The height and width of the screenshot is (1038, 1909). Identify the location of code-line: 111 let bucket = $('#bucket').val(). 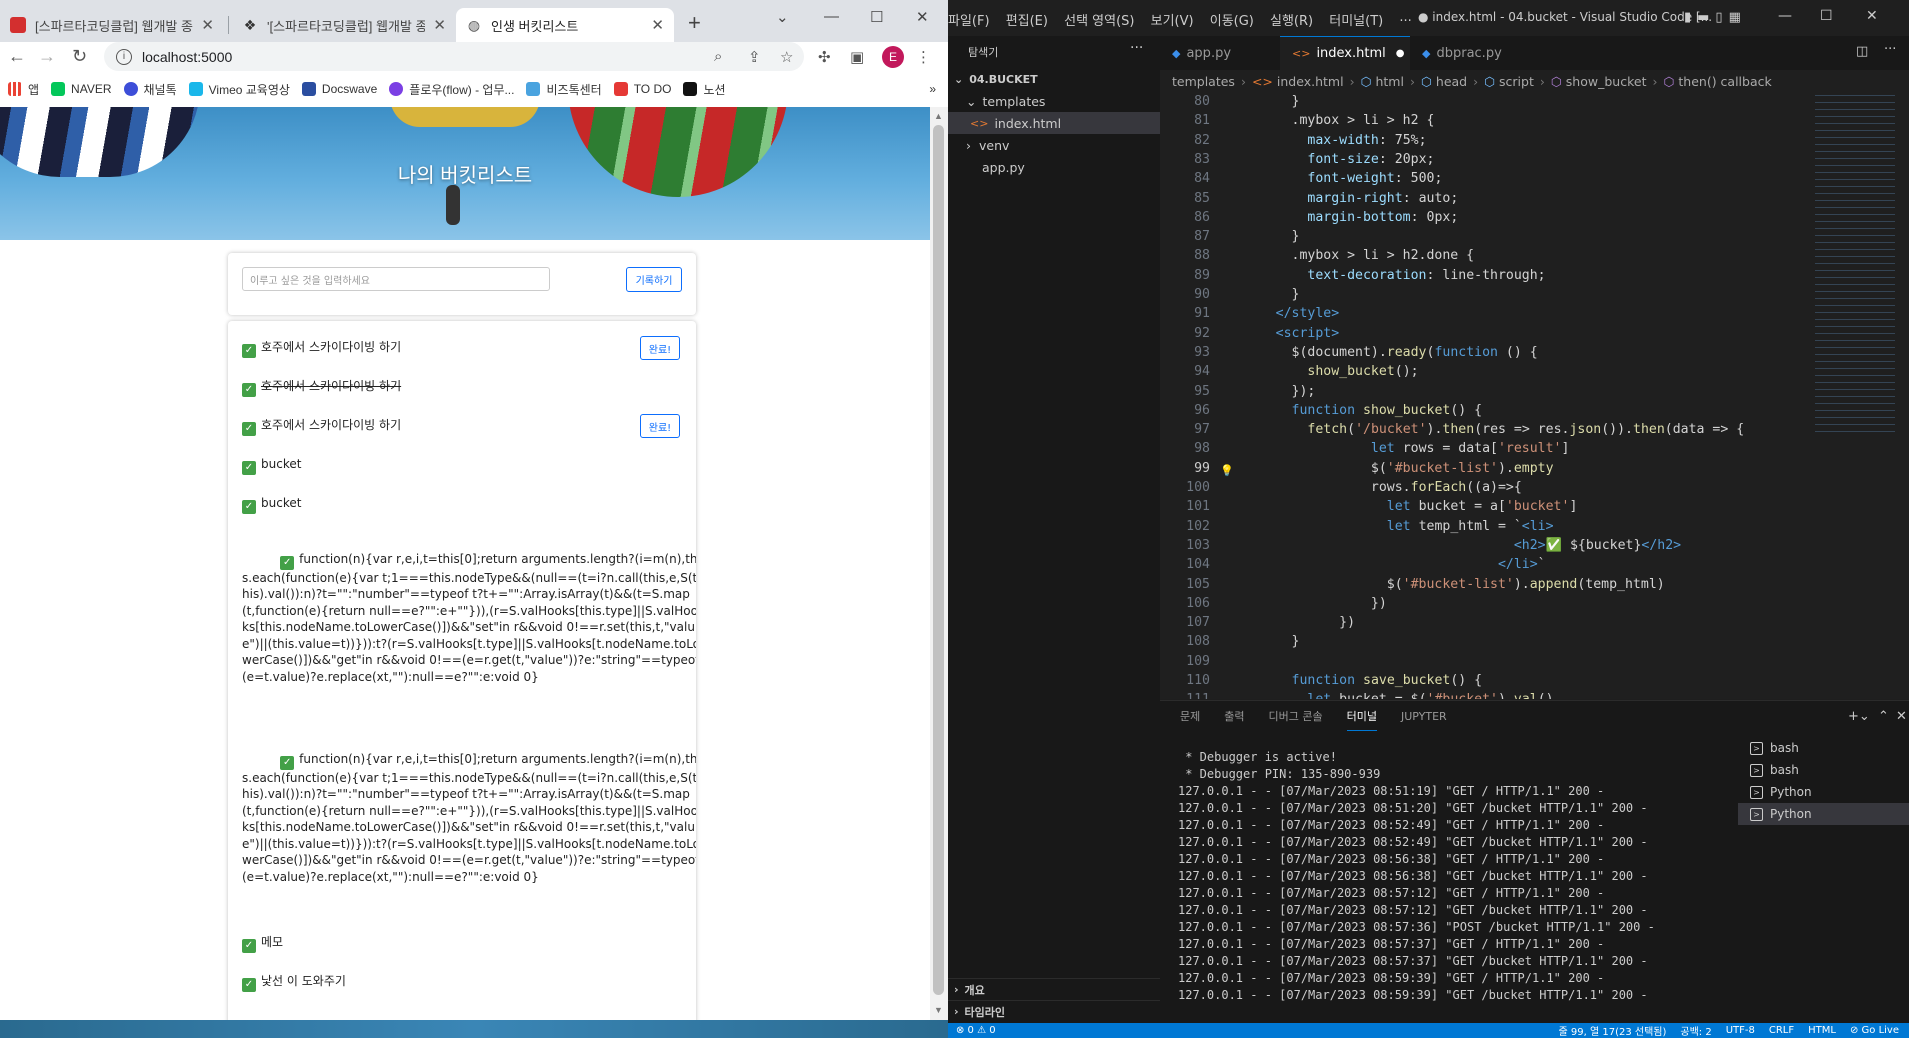
(1534, 695).